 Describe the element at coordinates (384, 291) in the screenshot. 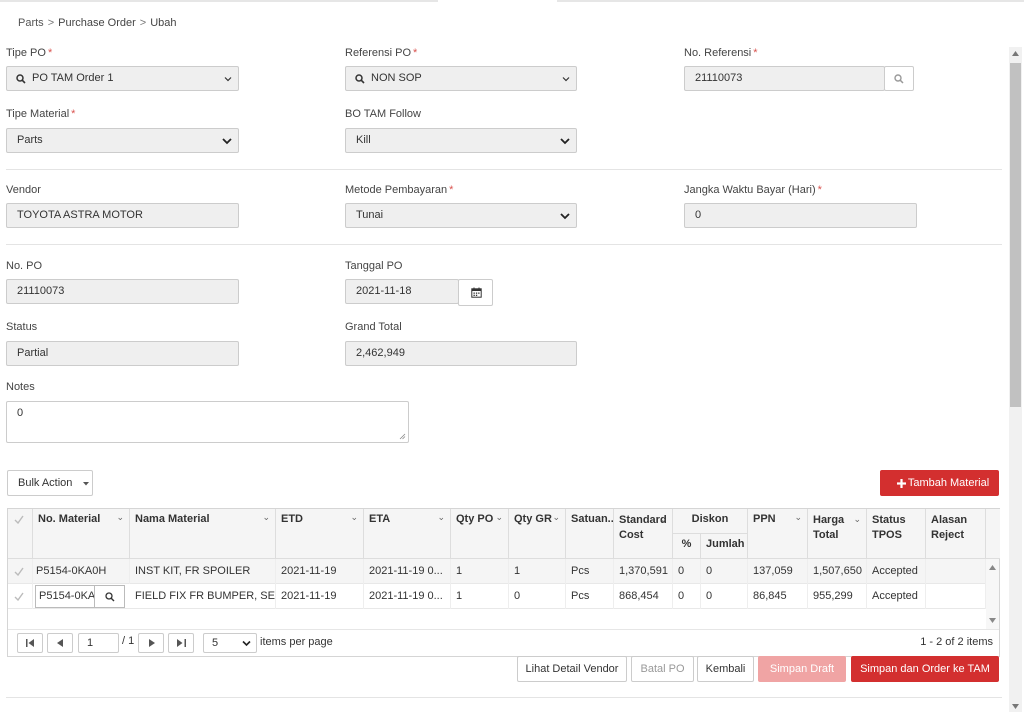

I see `tanggal-po-value: 2021-11-18` at that location.